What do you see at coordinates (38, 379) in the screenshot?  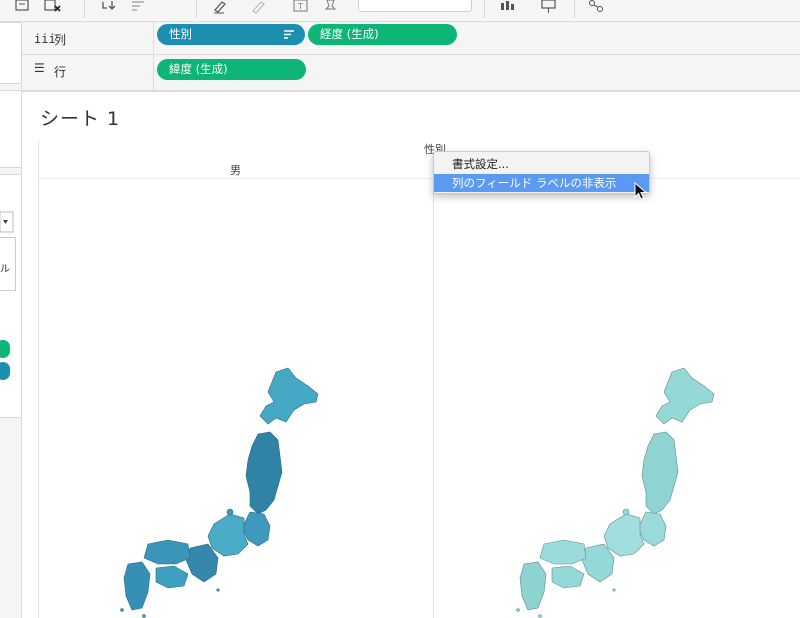 I see `view-border` at bounding box center [38, 379].